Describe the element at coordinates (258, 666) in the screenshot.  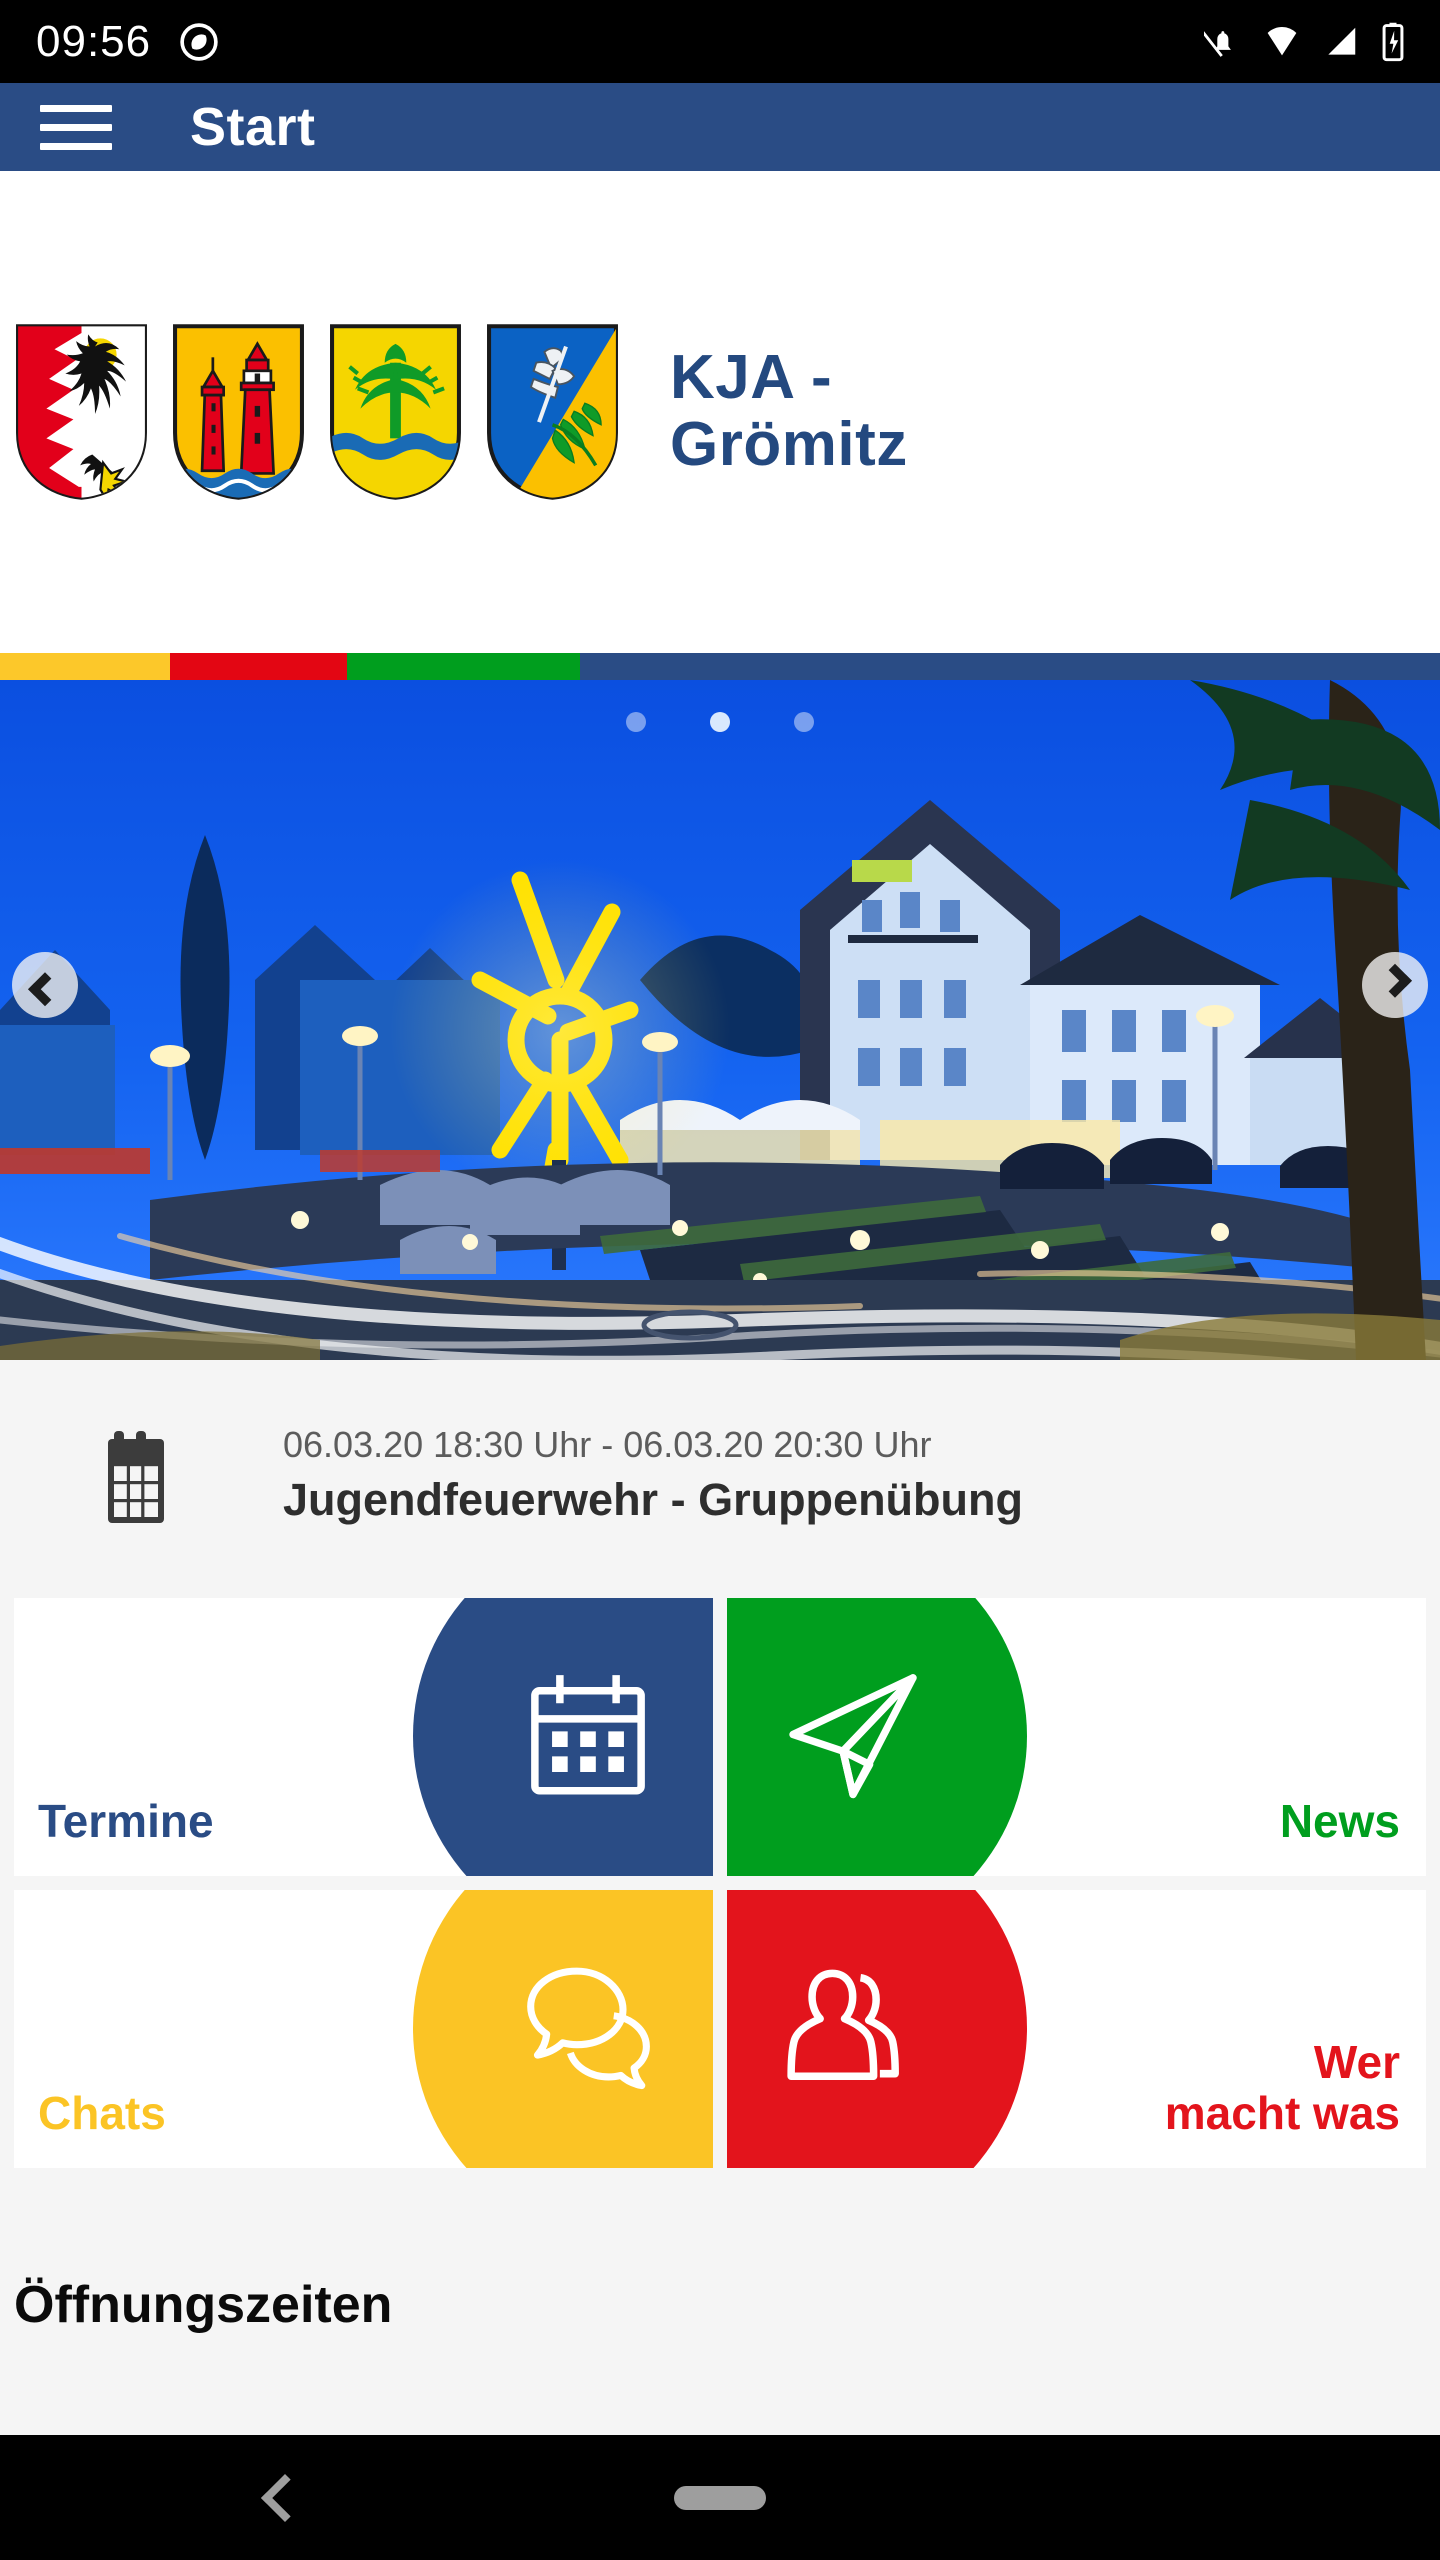
I see `strip-red` at that location.